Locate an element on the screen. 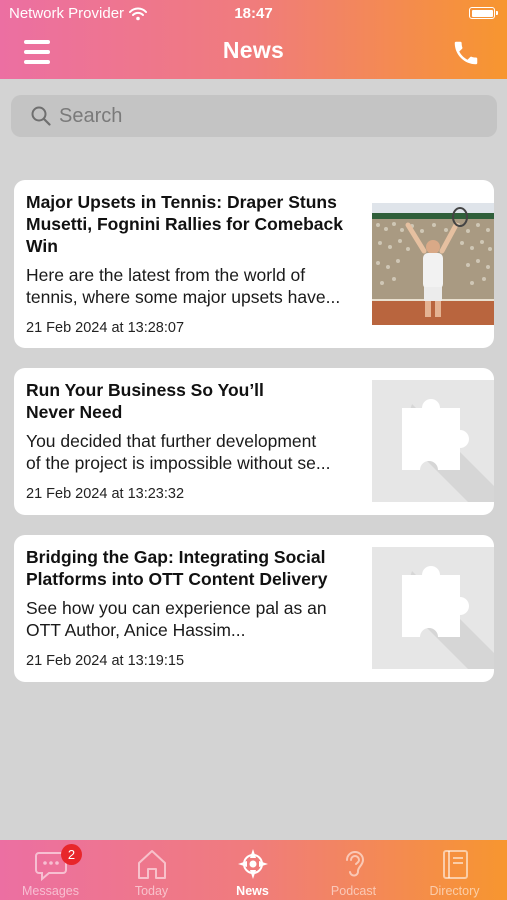  news-card-date: 21 Feb 2024 at 13:19:15 is located at coordinates (105, 661).